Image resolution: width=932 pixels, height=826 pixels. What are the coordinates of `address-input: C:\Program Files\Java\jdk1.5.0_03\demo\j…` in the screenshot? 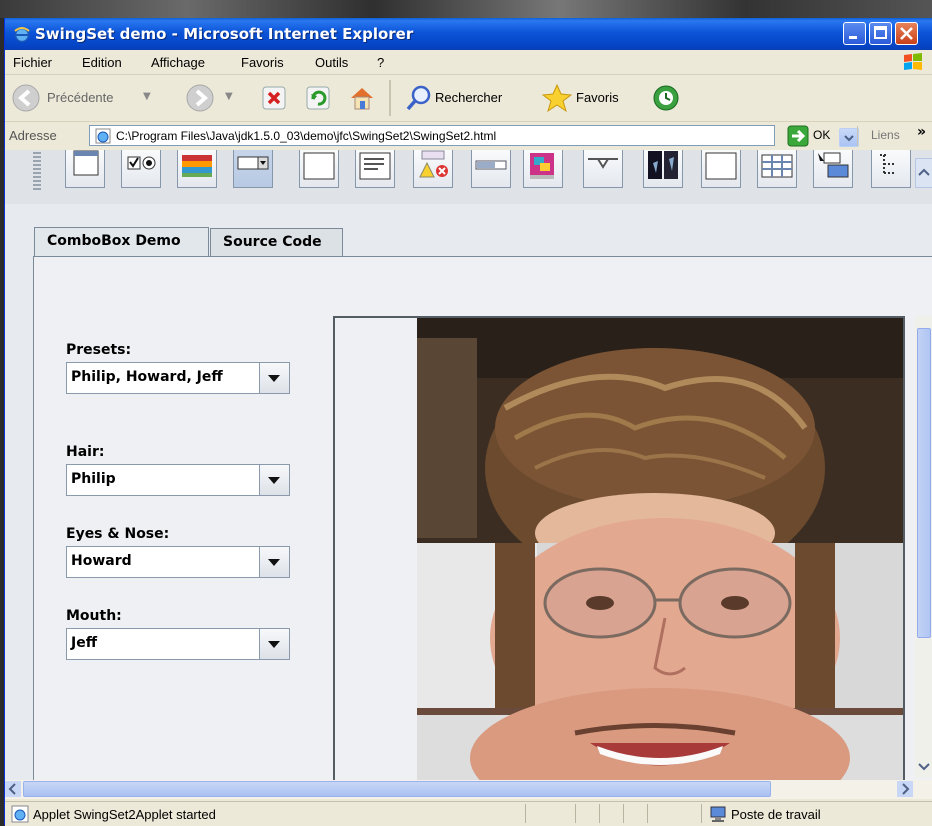 It's located at (474, 136).